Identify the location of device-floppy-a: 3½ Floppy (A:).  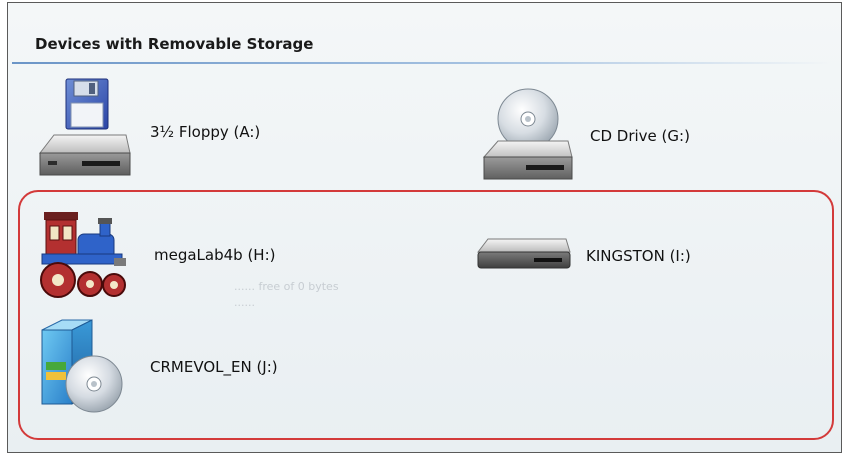
(147, 133).